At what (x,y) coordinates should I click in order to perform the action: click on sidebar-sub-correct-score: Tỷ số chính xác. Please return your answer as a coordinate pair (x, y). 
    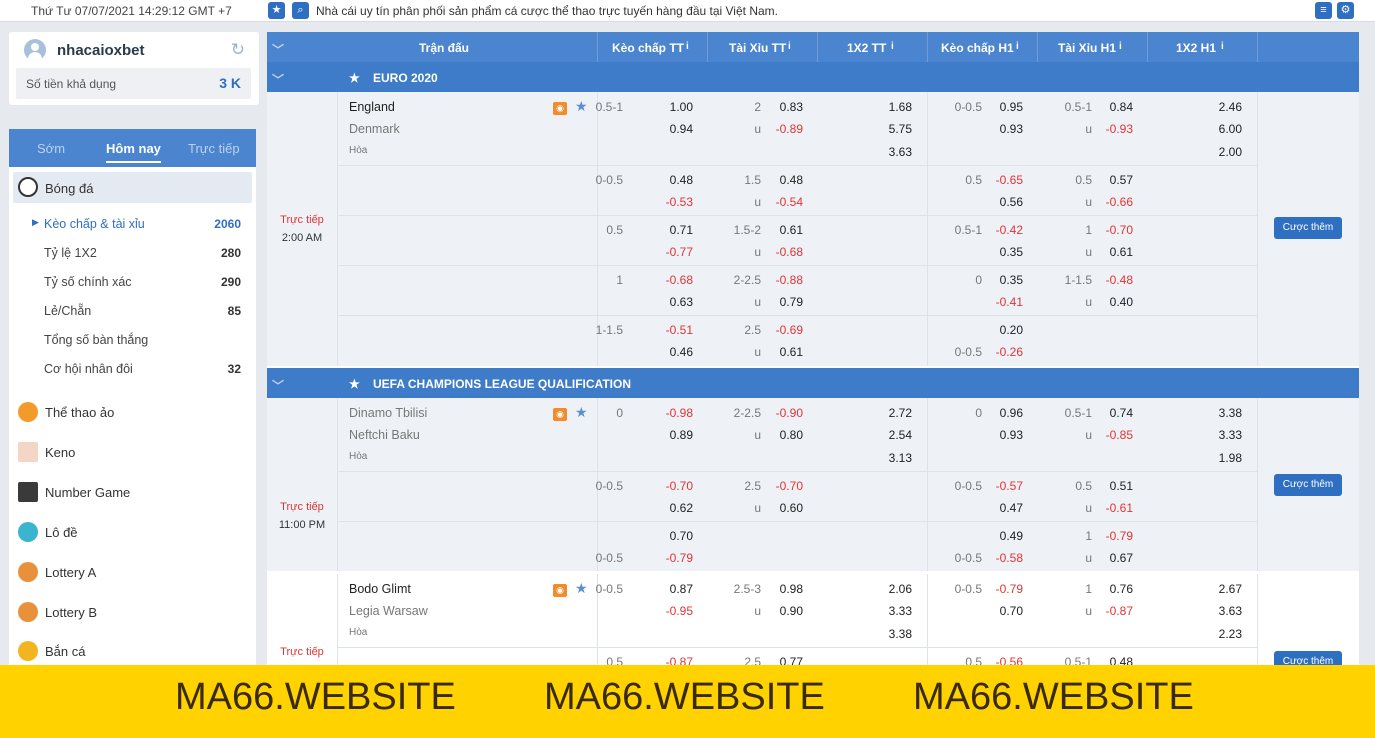
    Looking at the image, I should click on (88, 282).